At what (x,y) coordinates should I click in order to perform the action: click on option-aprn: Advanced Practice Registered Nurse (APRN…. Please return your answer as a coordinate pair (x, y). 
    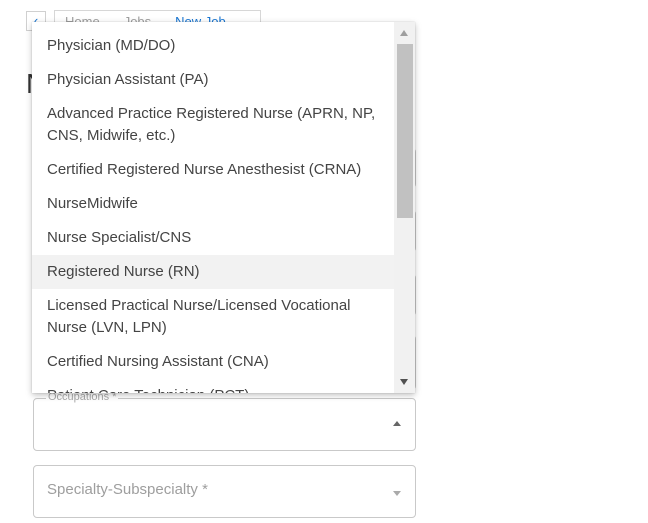
    Looking at the image, I should click on (213, 125).